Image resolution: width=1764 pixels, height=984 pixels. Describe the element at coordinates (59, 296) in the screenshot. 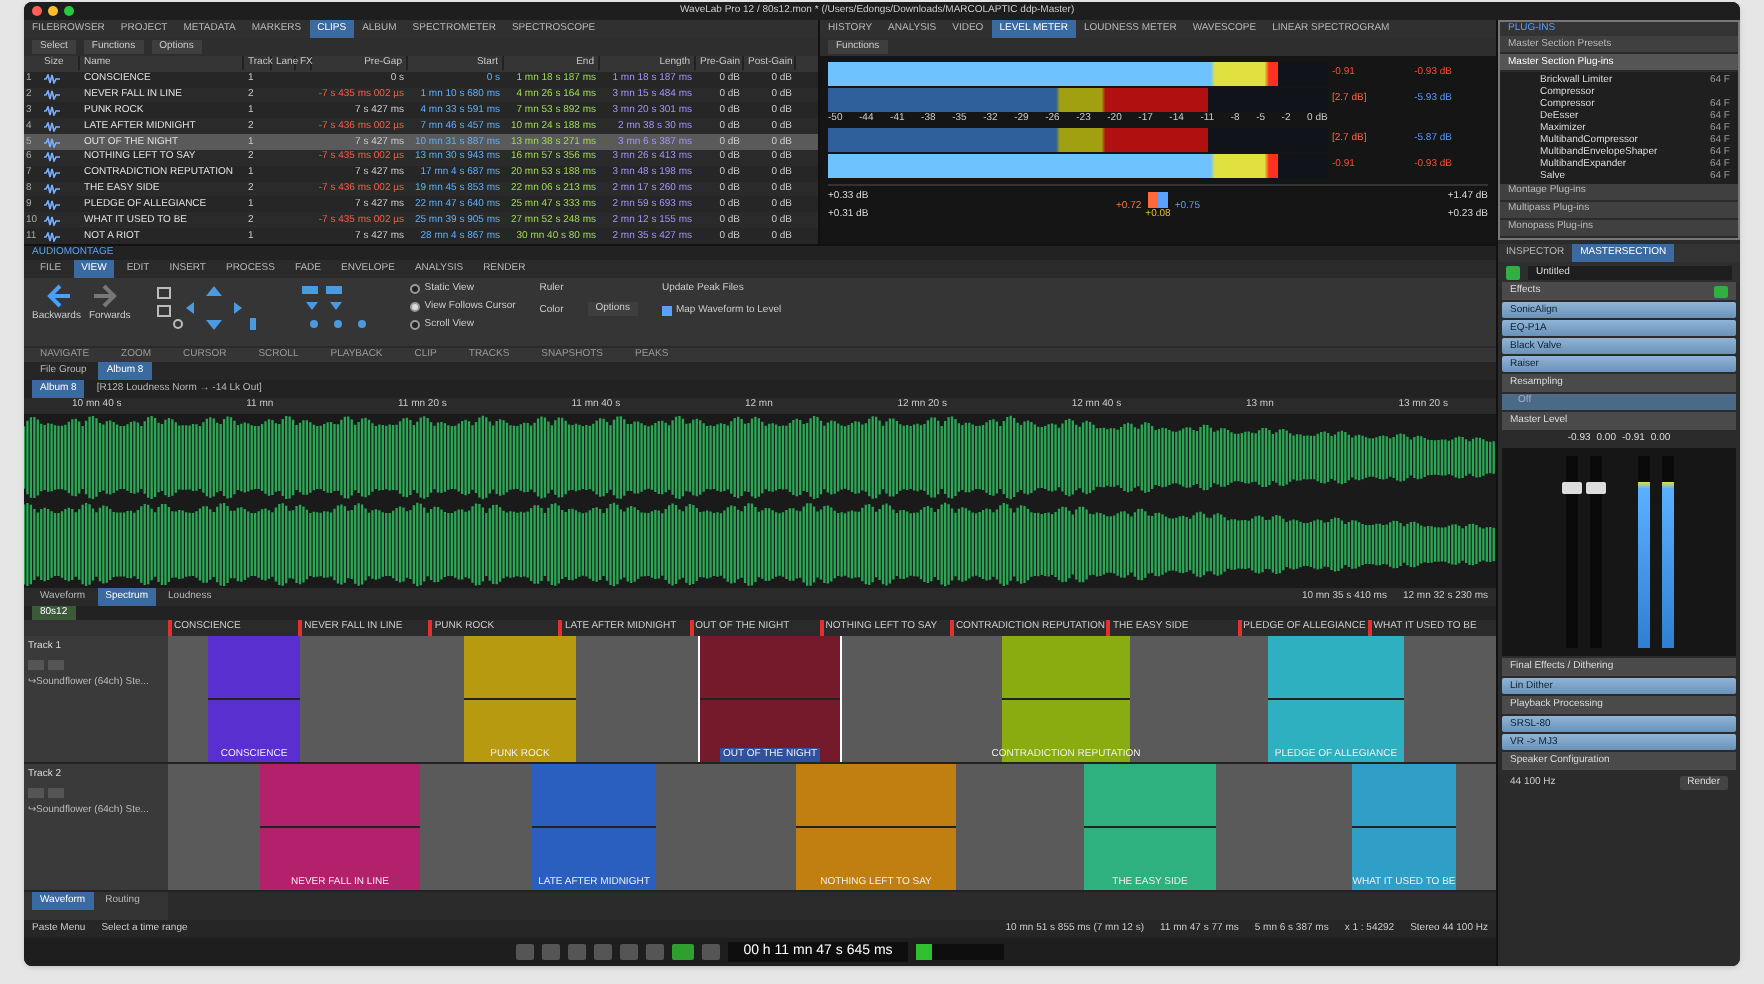

I see `back-arrow-icon` at that location.